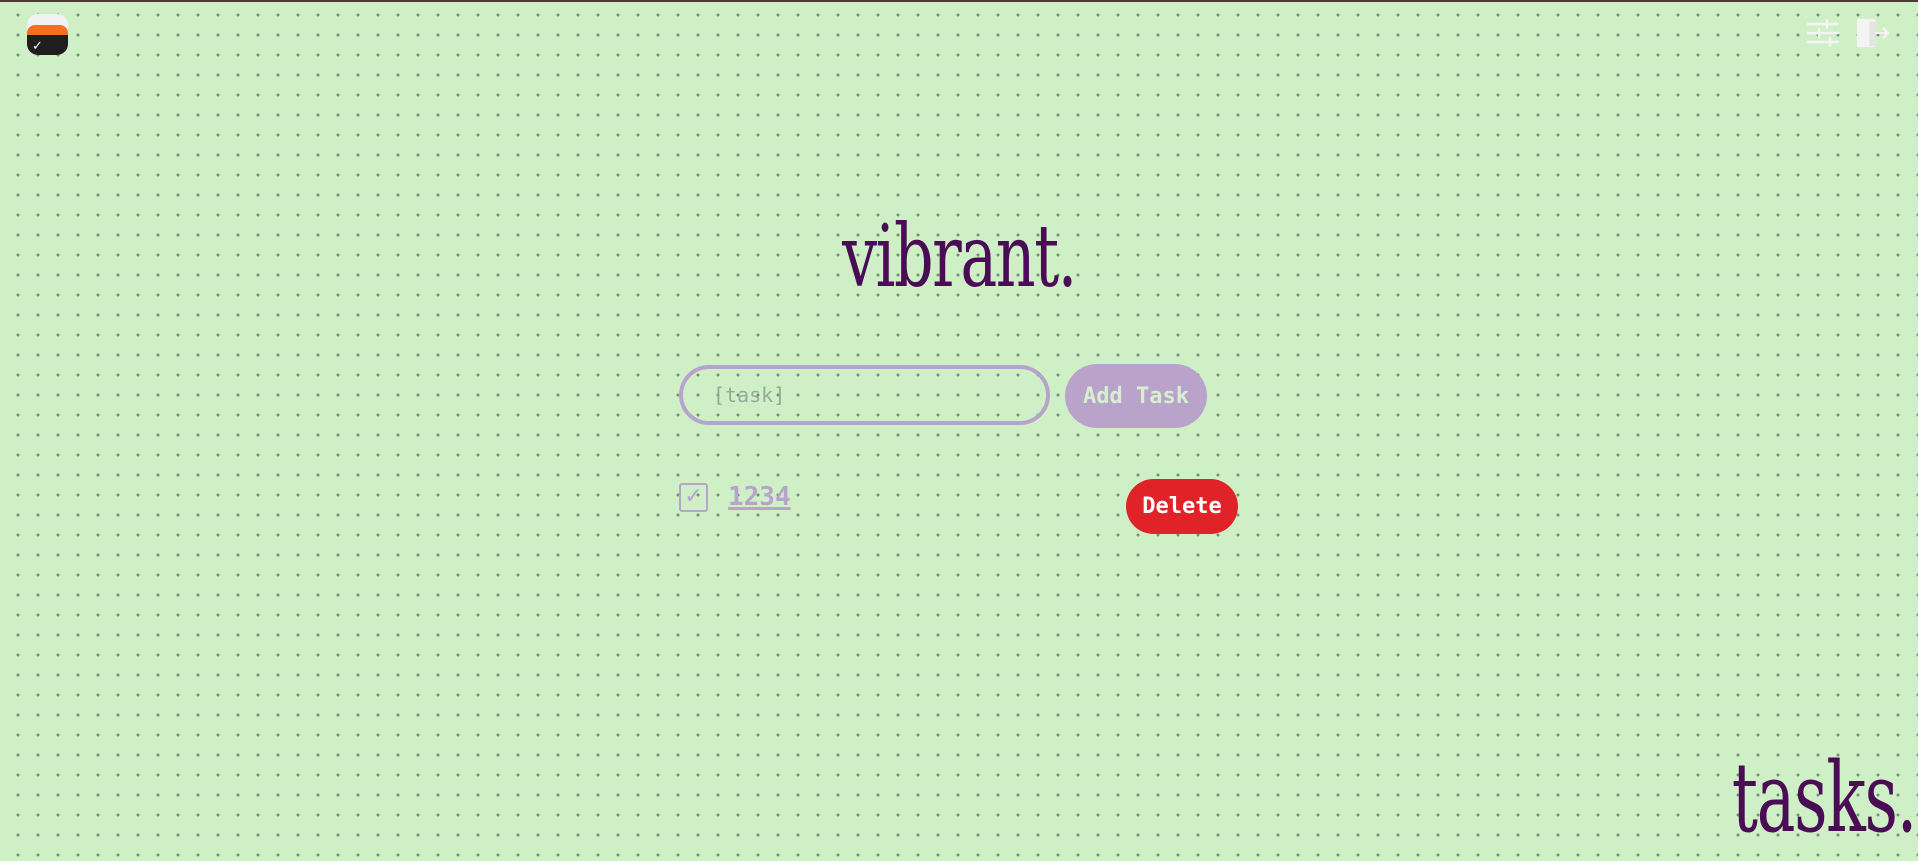 The height and width of the screenshot is (861, 1918). I want to click on logout-icon, so click(1873, 33).